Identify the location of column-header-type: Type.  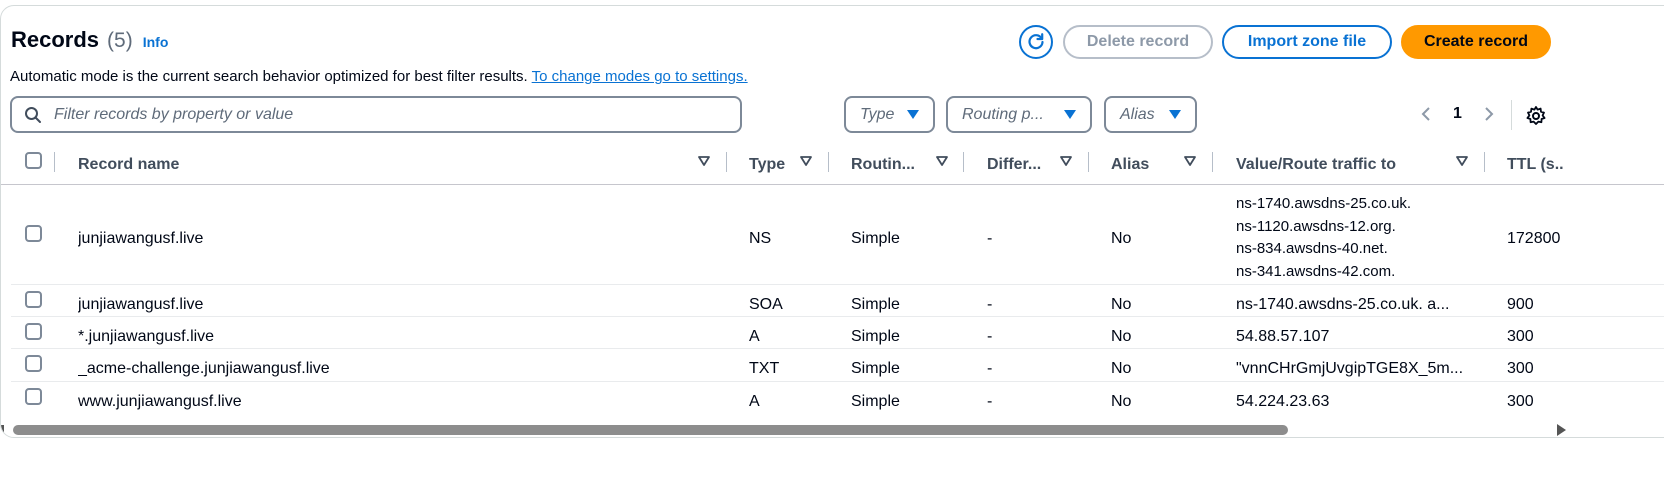
(767, 165).